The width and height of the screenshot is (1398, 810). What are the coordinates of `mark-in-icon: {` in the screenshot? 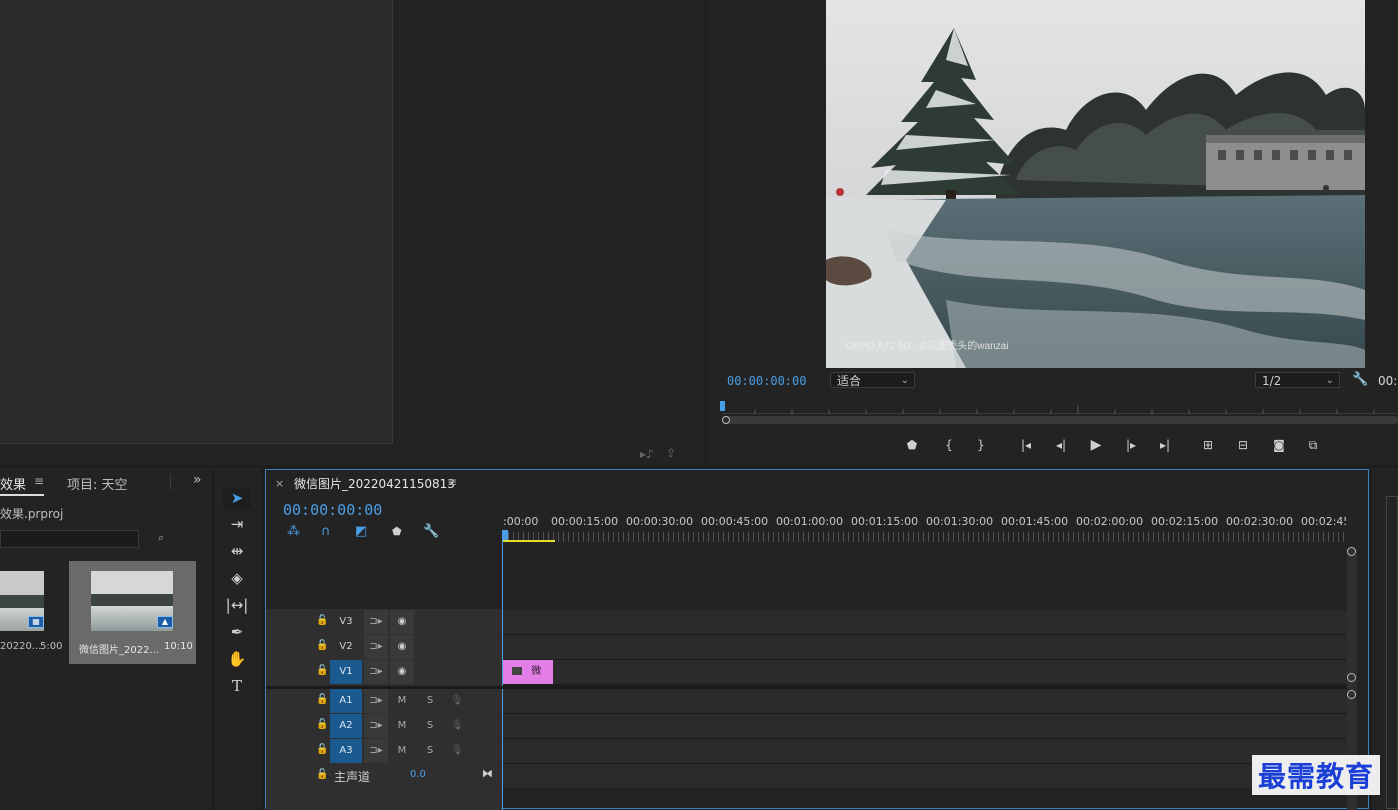 It's located at (949, 445).